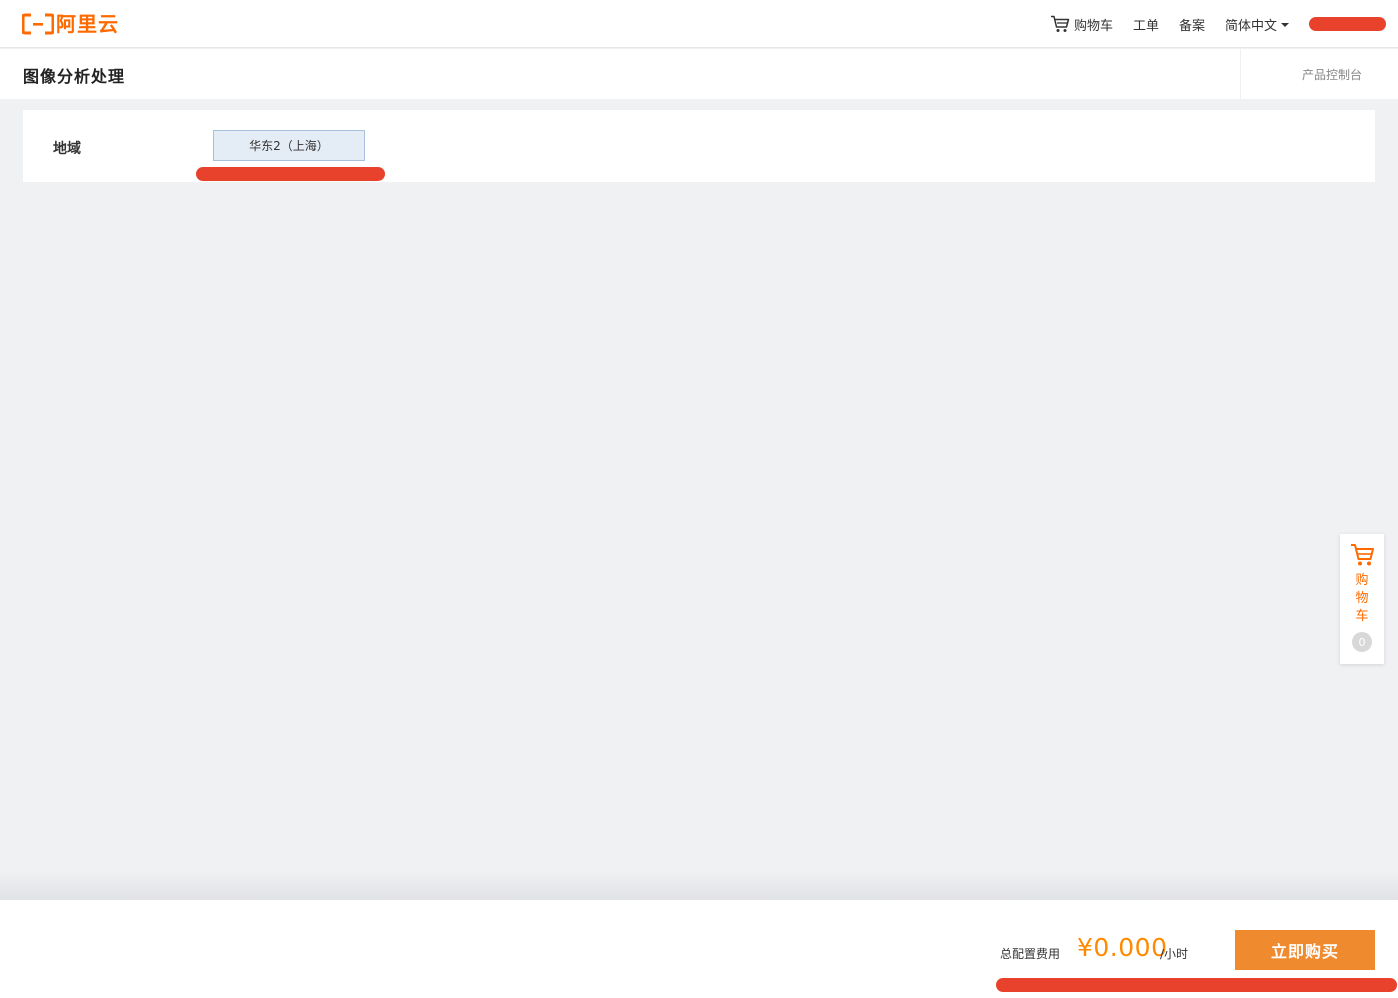 The image size is (1398, 998). I want to click on aliyun-logo-icon, so click(38, 24).